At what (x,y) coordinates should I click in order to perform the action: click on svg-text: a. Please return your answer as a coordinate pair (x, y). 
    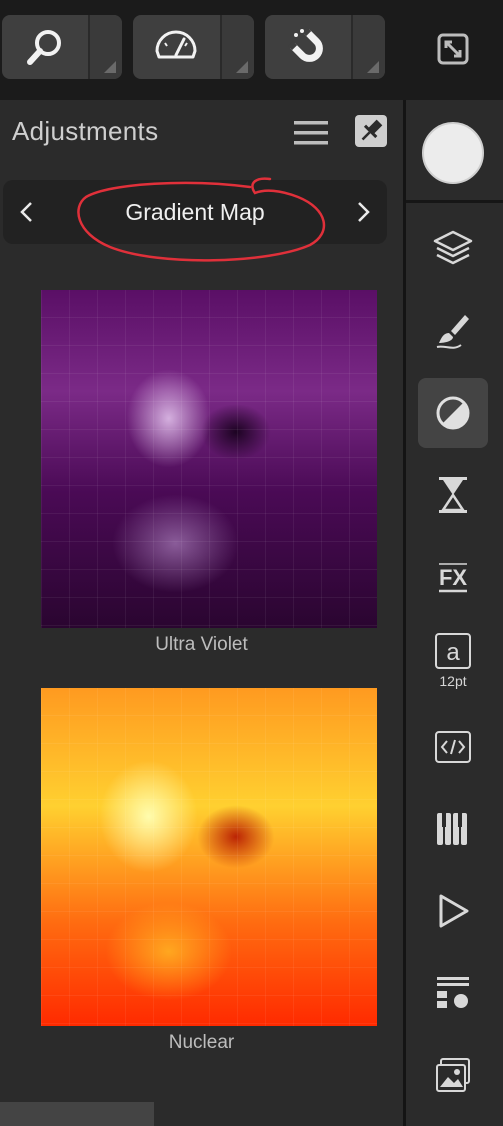
    Looking at the image, I should click on (453, 652).